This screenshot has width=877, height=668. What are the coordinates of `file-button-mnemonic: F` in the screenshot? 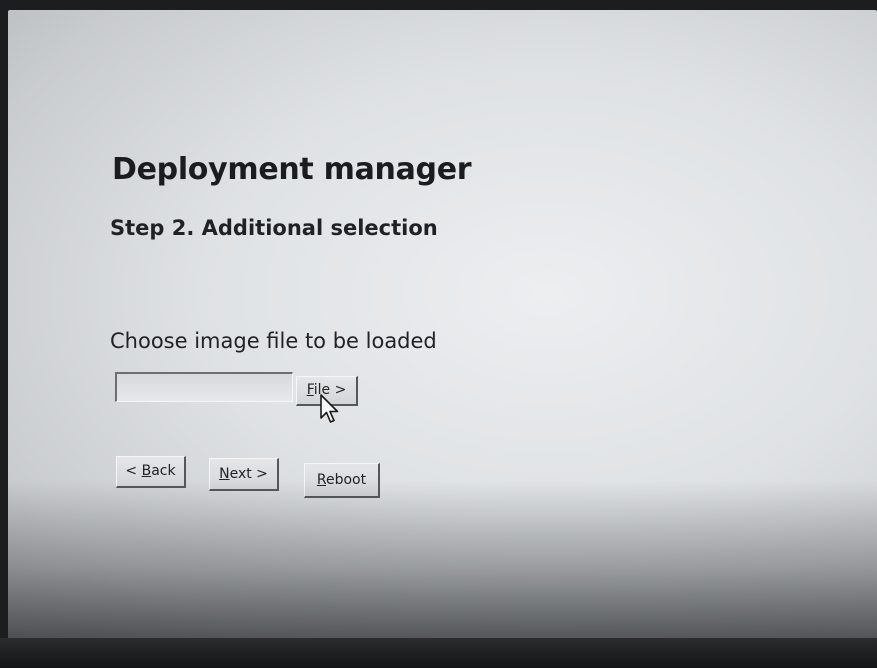 It's located at (310, 390).